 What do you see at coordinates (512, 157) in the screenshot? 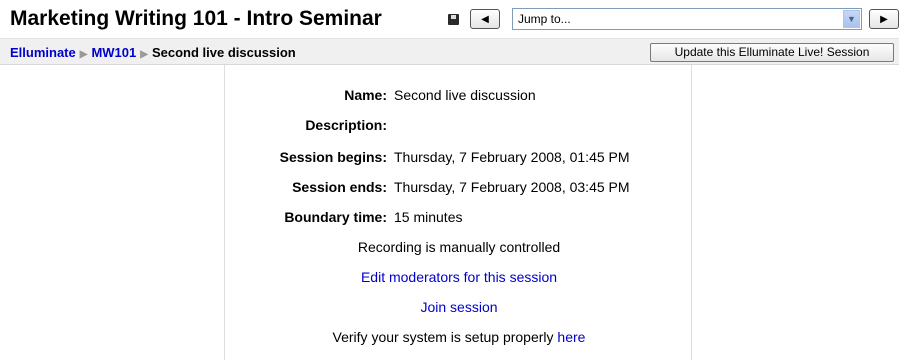
I see `field-value: Thursday, 7 February 2008, 01:45 PM` at bounding box center [512, 157].